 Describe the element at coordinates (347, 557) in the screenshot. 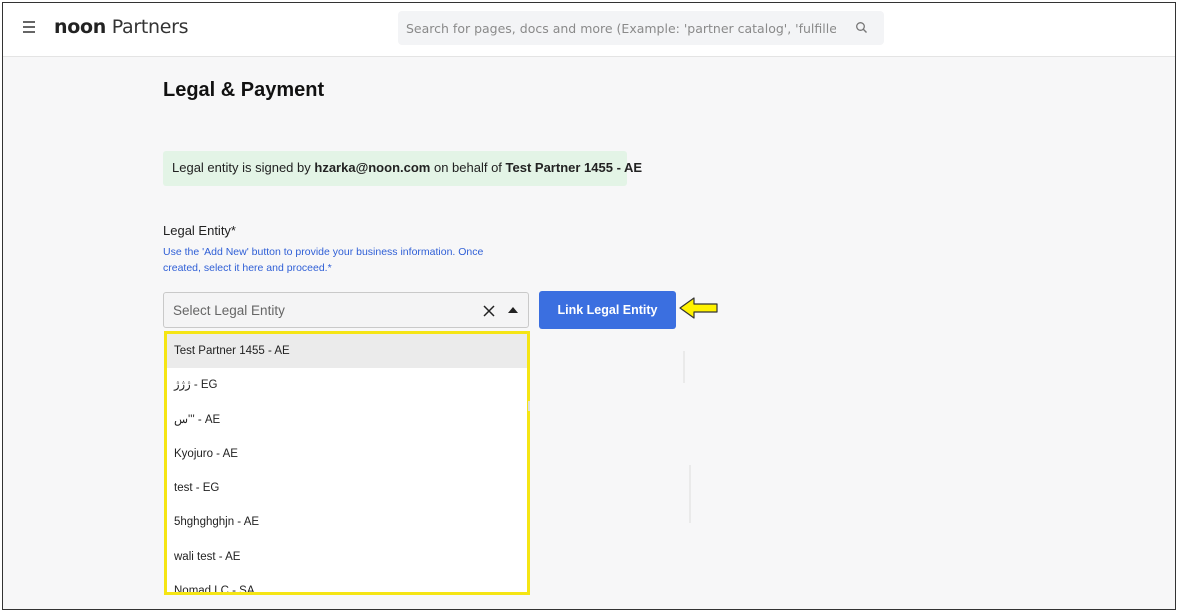

I see `option-item: wali test - AE` at that location.